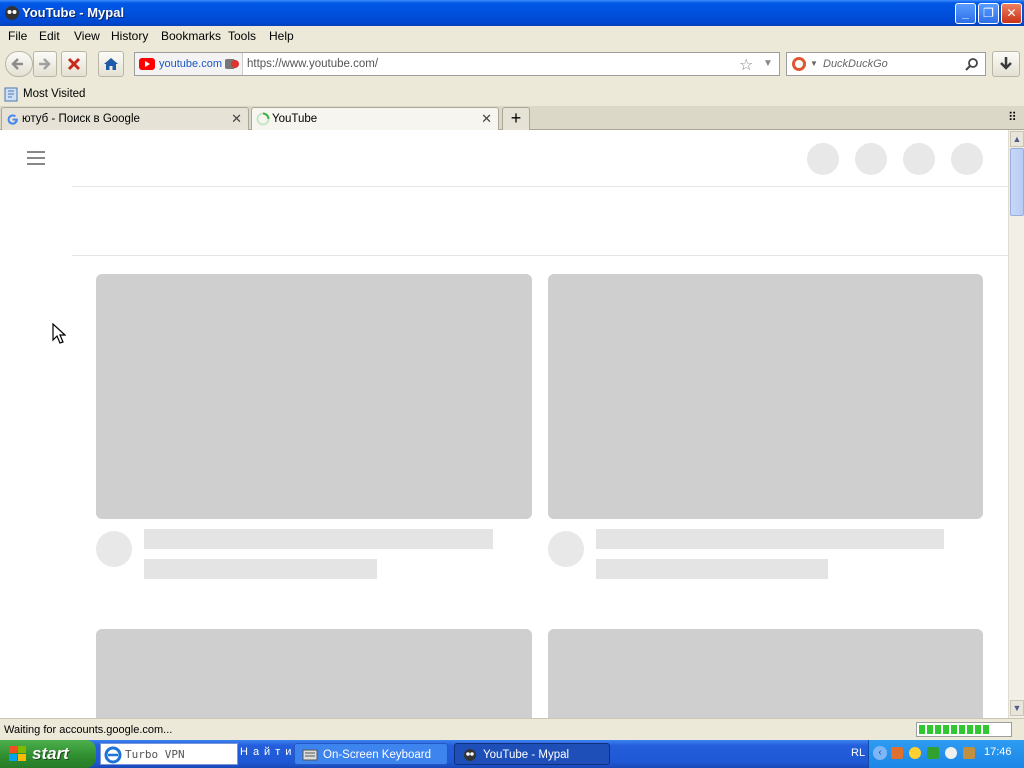 This screenshot has width=1024, height=768. I want to click on bookmarks-toolbar: Most Visited, so click(512, 95).